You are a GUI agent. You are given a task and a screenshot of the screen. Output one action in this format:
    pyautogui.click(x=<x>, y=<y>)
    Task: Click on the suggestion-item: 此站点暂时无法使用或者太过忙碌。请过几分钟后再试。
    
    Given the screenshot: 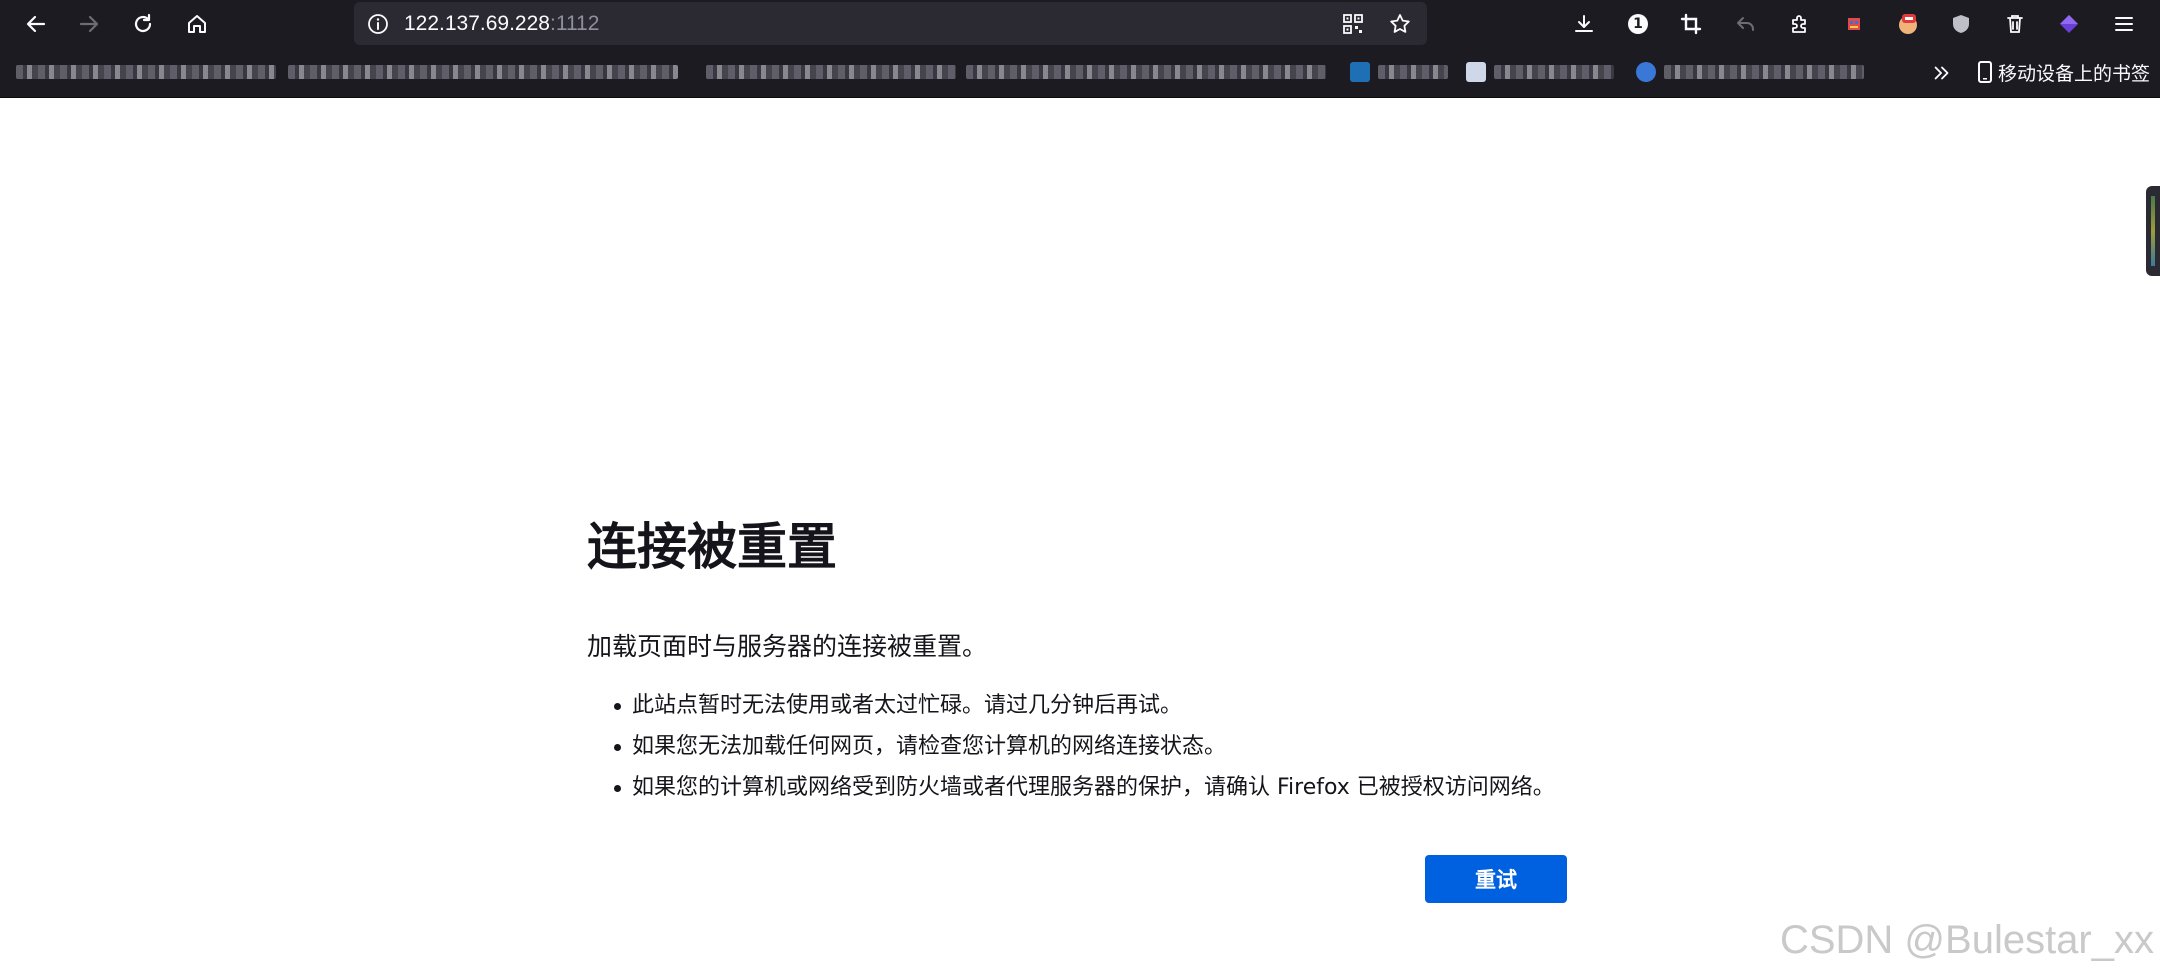 What is the action you would take?
    pyautogui.click(x=1071, y=705)
    